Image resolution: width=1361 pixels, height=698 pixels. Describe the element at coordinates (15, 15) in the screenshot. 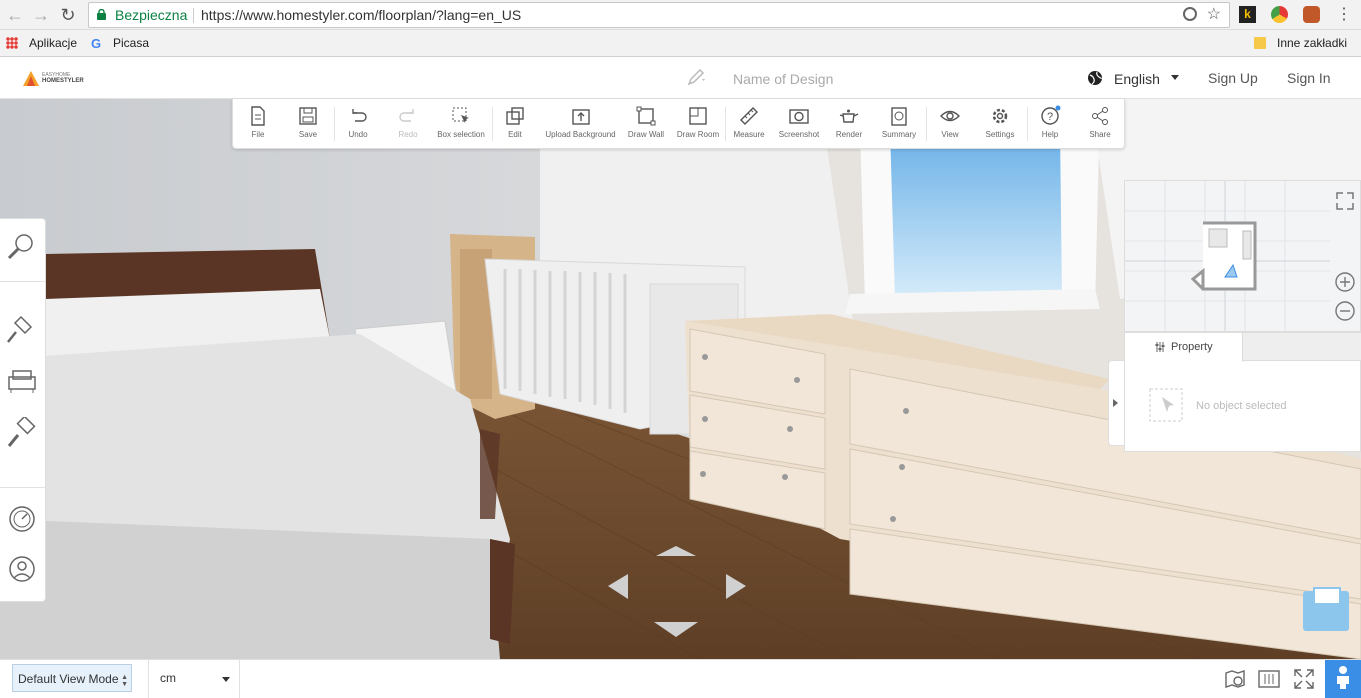

I see `back-arrow-icon: ←` at that location.